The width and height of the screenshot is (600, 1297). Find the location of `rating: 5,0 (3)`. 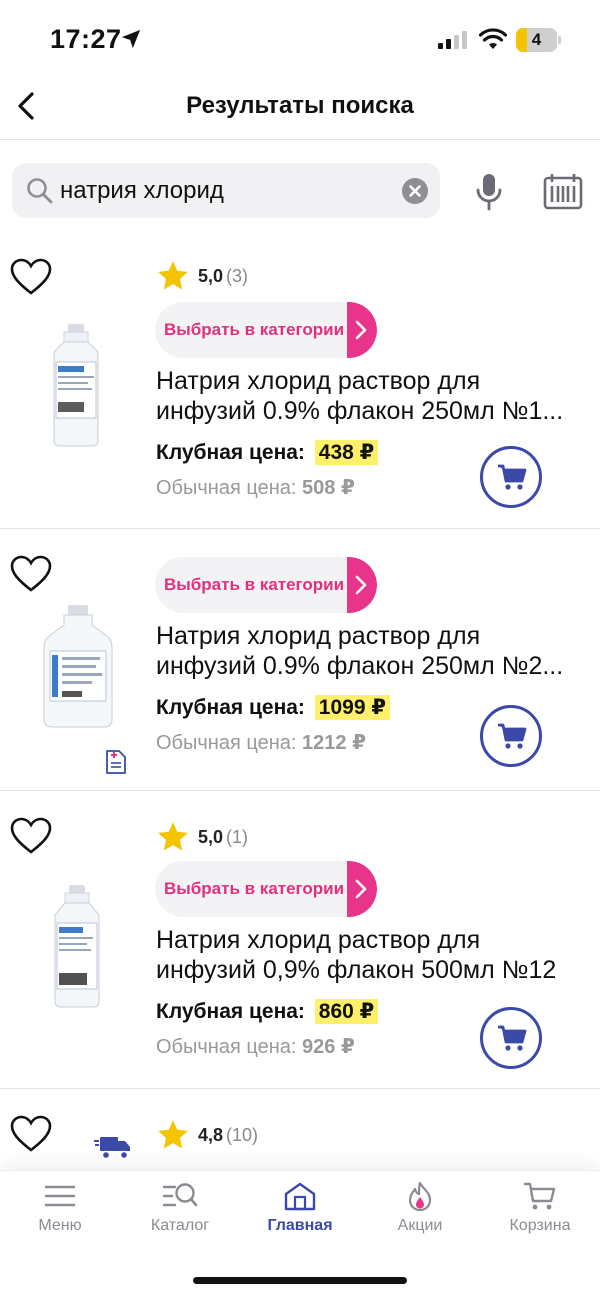

rating: 5,0 (3) is located at coordinates (202, 276).